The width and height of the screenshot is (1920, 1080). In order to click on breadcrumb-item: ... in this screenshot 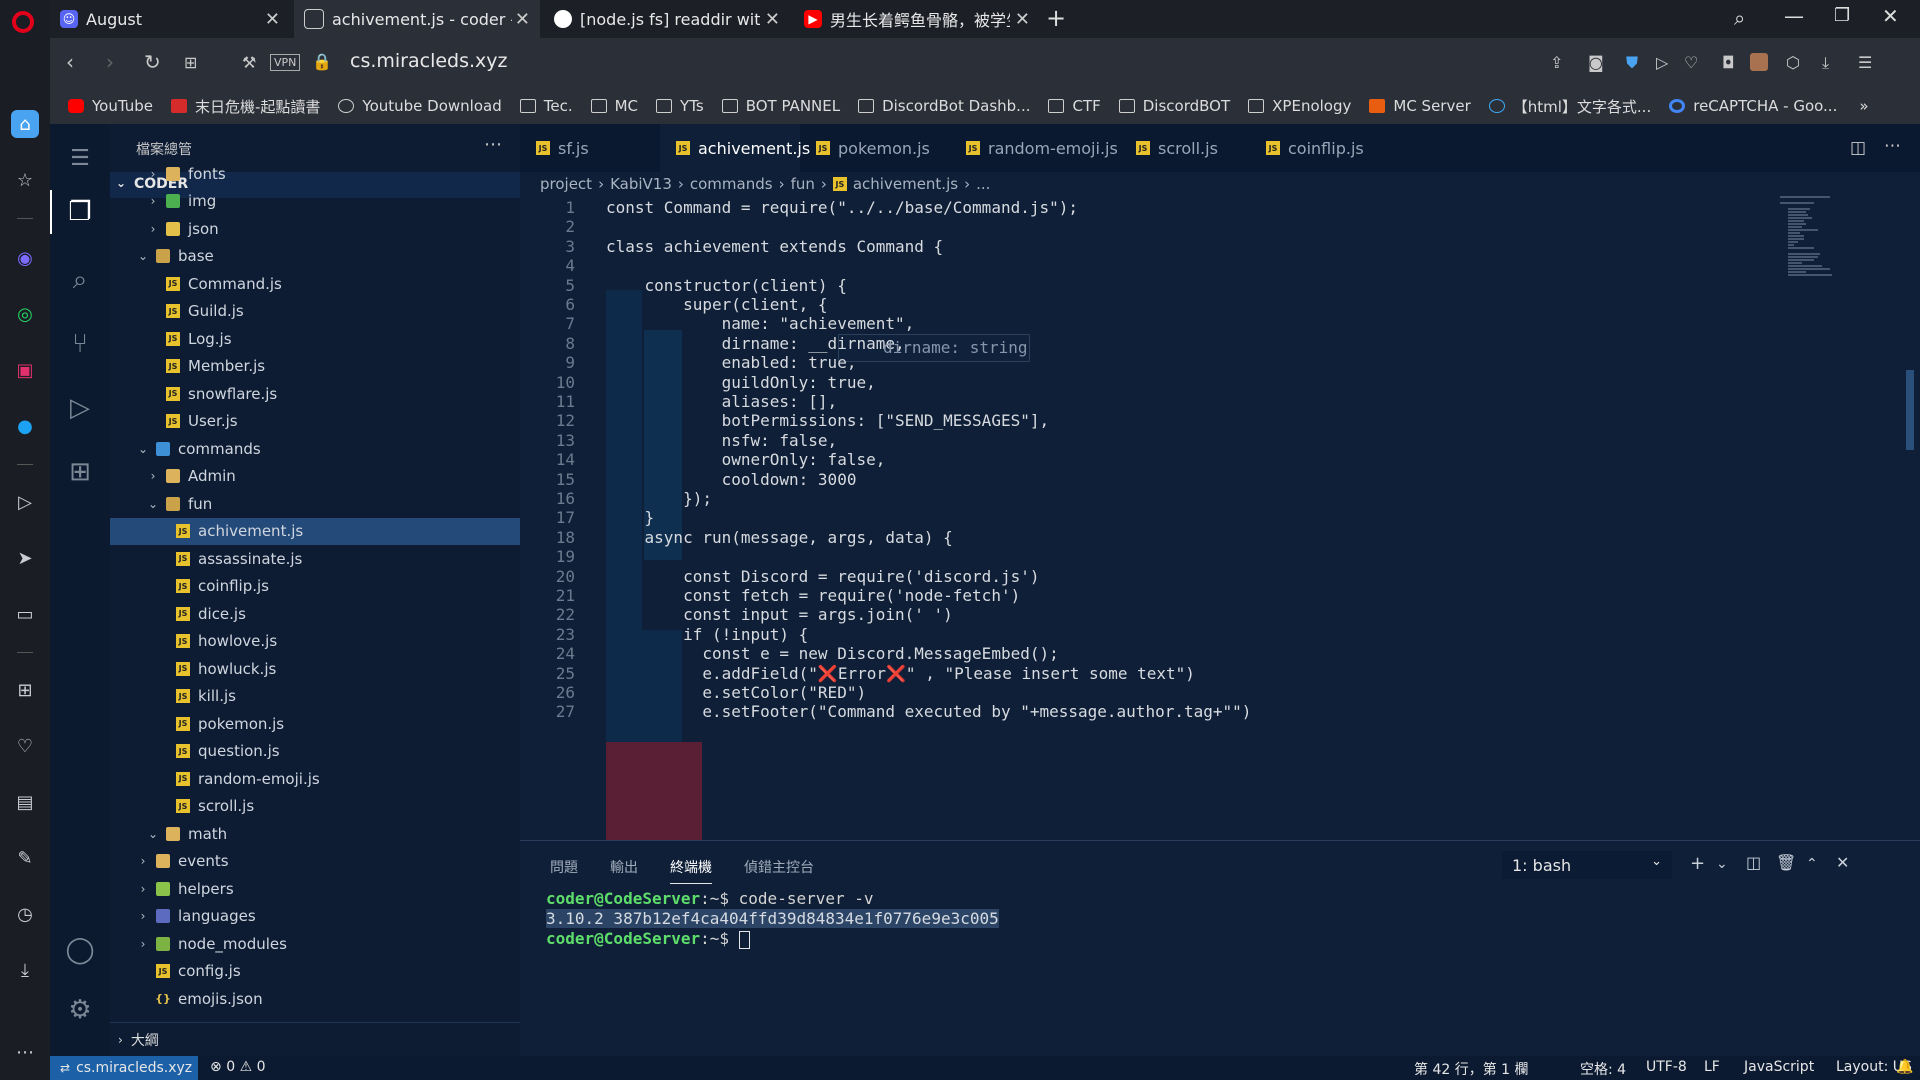, I will do `click(983, 184)`.